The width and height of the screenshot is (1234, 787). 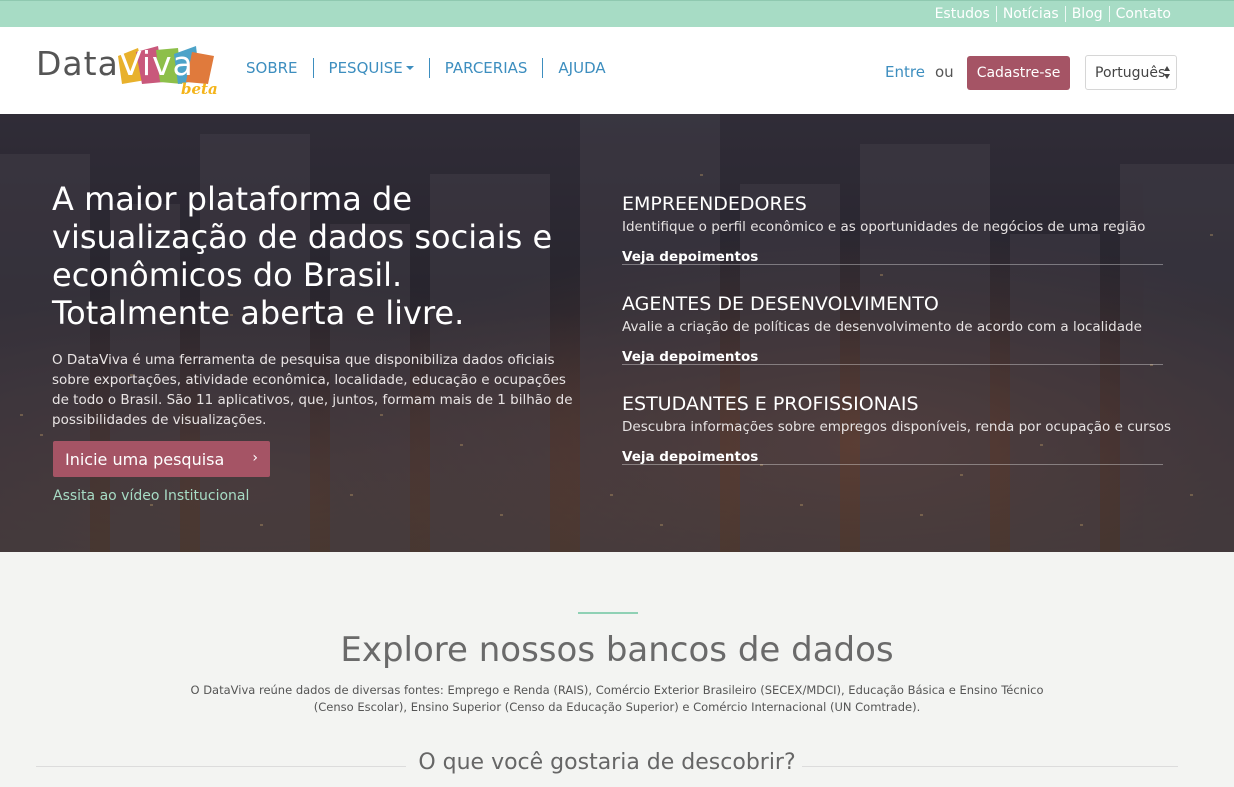 What do you see at coordinates (485, 68) in the screenshot?
I see `nav-parcerias: PARCERIAS` at bounding box center [485, 68].